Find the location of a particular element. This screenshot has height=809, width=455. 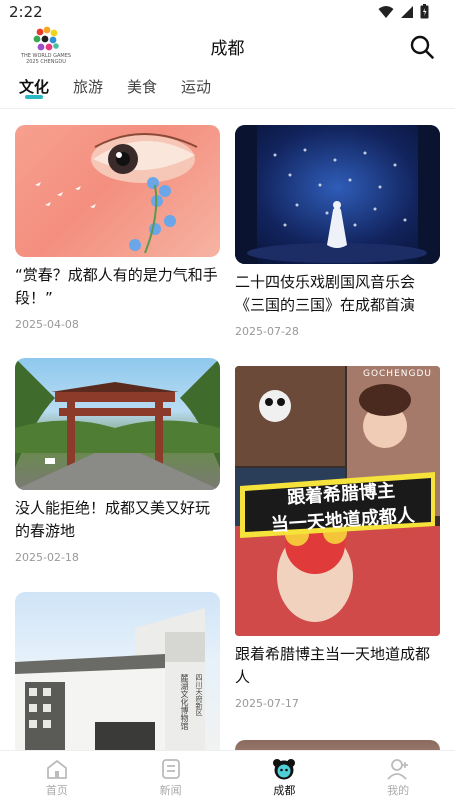

nav-profile: 我的 is located at coordinates (398, 780).